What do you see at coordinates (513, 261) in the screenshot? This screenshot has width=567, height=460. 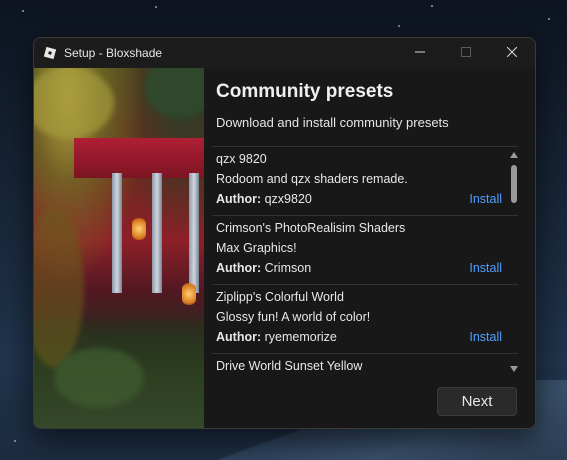 I see `preset-list-scrollbar` at bounding box center [513, 261].